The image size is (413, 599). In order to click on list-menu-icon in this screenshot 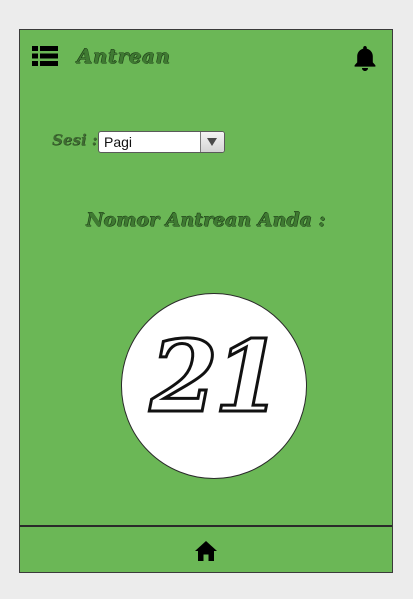, I will do `click(45, 56)`.